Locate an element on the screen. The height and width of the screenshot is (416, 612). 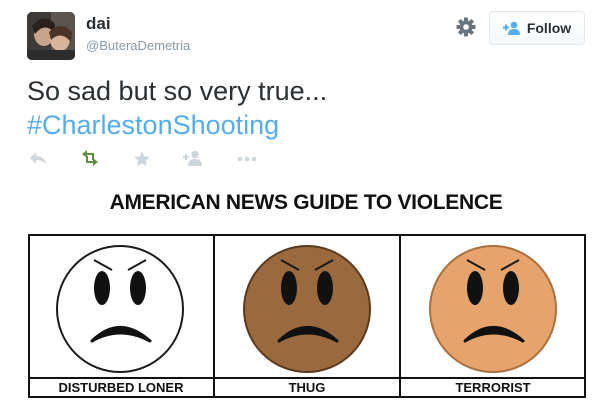
user-handle: @ButeraDemetria is located at coordinates (138, 45).